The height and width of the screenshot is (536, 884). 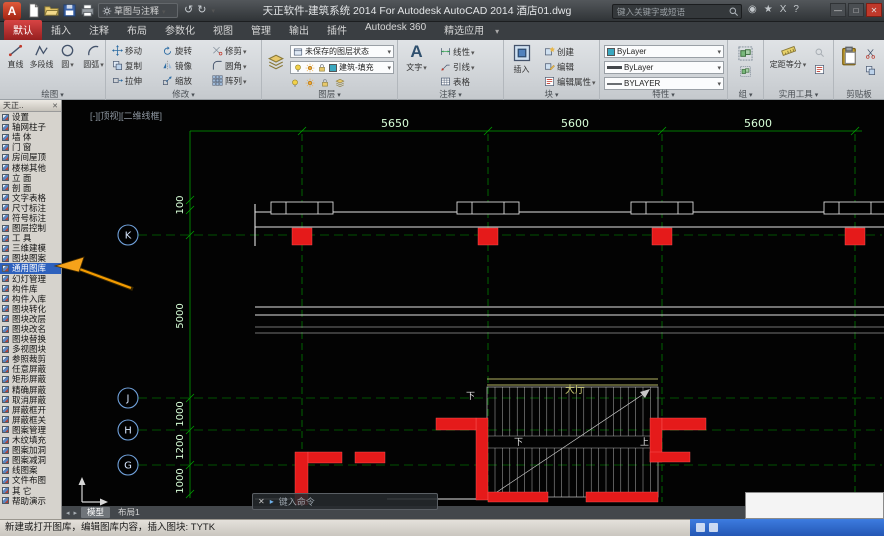 I want to click on stair-down-label: 下, so click(x=518, y=442).